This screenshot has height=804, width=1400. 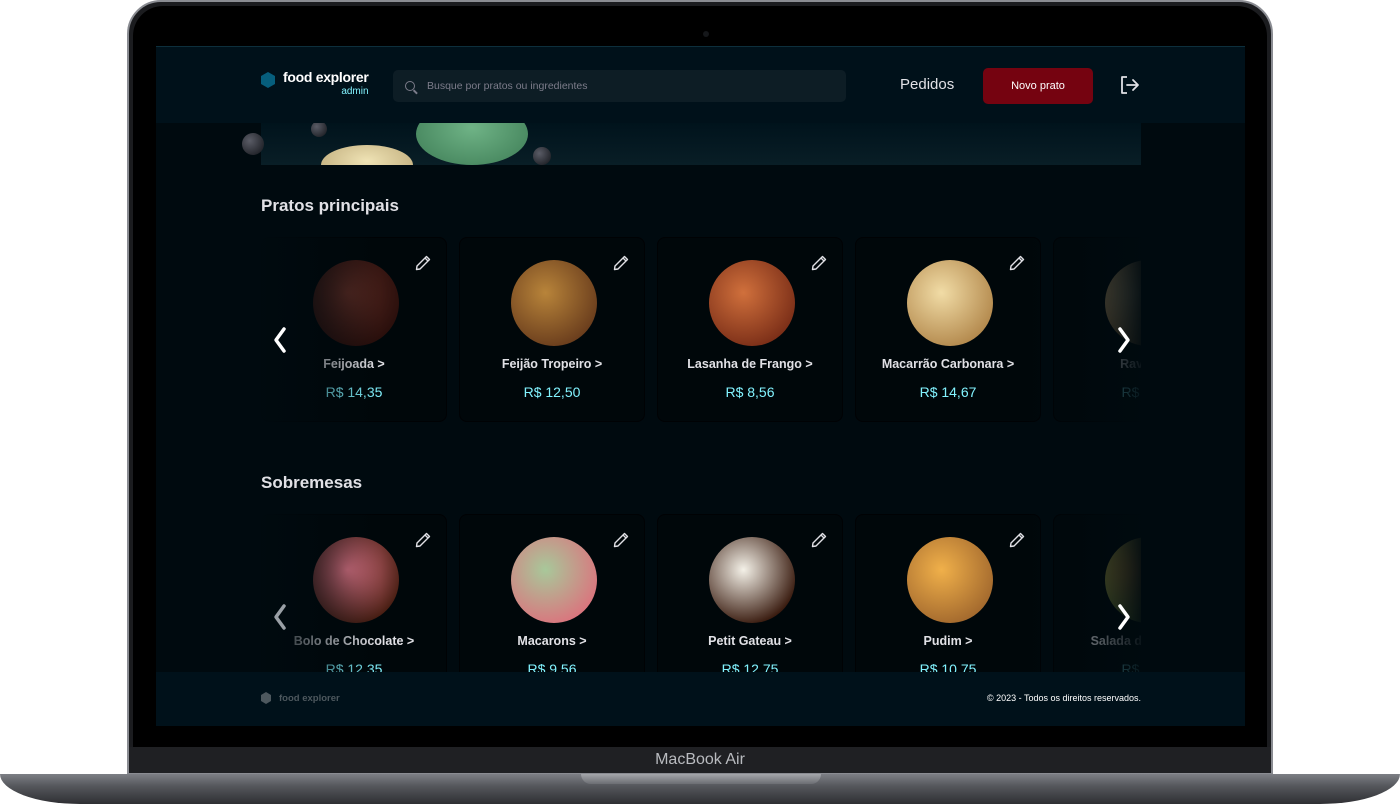 What do you see at coordinates (354, 666) in the screenshot?
I see `dish-price: R$ 12,35` at bounding box center [354, 666].